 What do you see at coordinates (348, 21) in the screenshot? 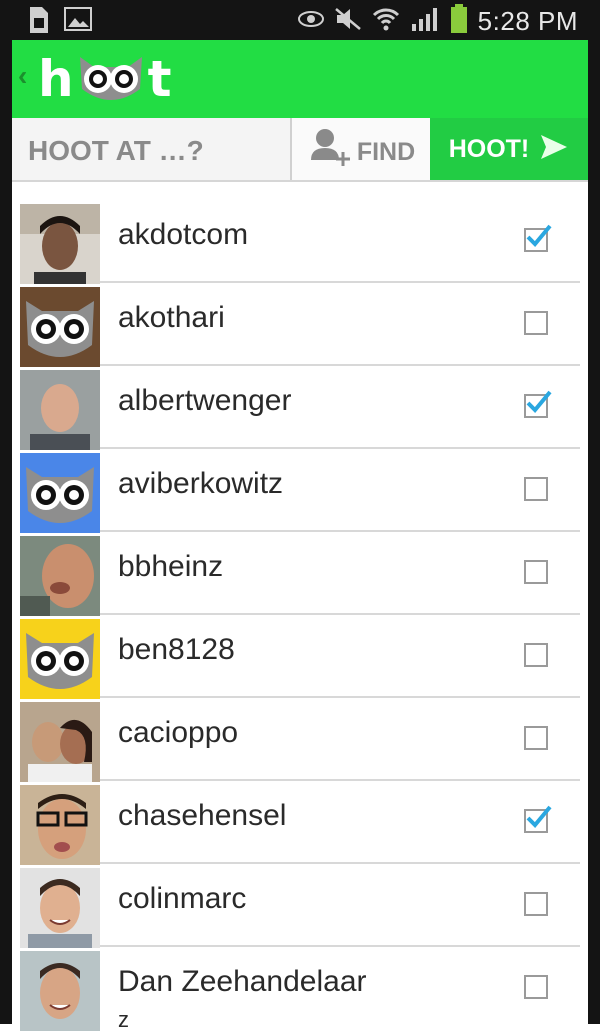
I see `mute-icon` at bounding box center [348, 21].